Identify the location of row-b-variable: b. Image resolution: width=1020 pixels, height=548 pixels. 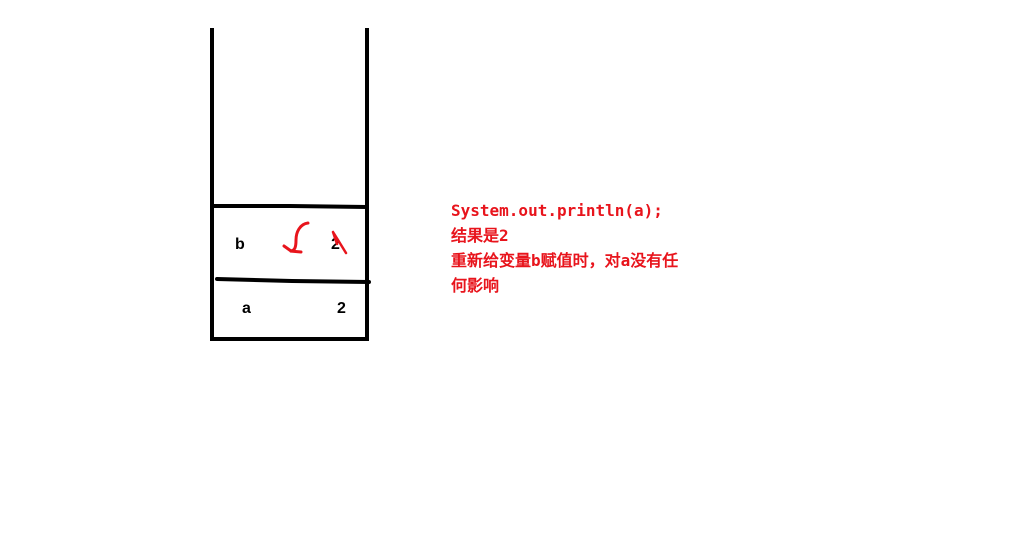
(240, 244).